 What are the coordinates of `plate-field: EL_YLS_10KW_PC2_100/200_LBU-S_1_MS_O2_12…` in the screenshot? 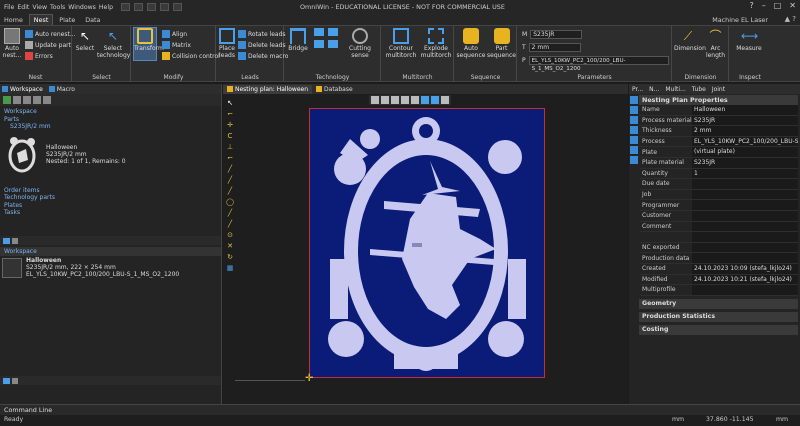 It's located at (598, 64).